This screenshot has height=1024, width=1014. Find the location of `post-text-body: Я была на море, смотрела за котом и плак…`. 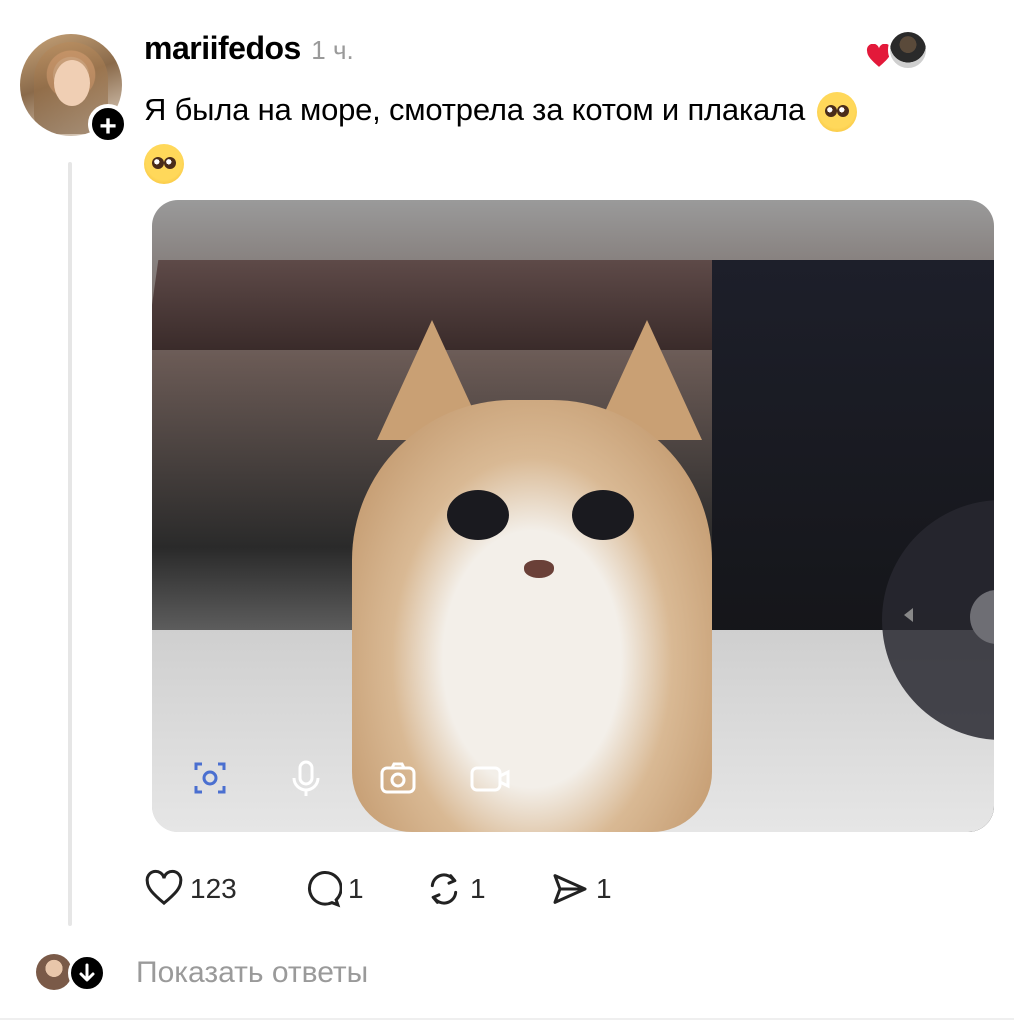

post-text-body: Я была на море, смотрела за котом и плак… is located at coordinates (474, 109).